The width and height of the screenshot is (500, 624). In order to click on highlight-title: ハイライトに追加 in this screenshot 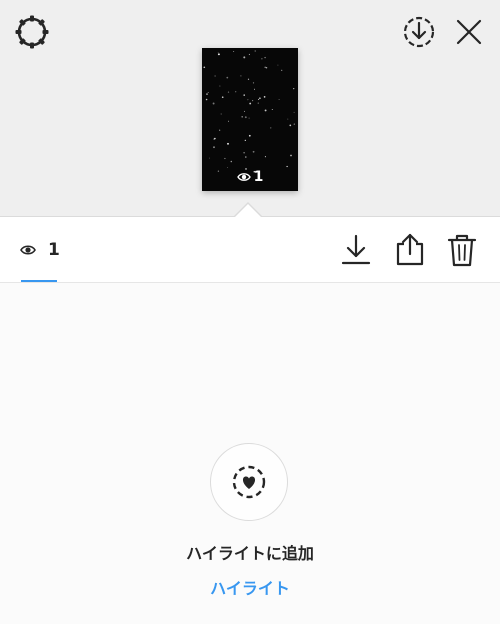, I will do `click(250, 553)`.